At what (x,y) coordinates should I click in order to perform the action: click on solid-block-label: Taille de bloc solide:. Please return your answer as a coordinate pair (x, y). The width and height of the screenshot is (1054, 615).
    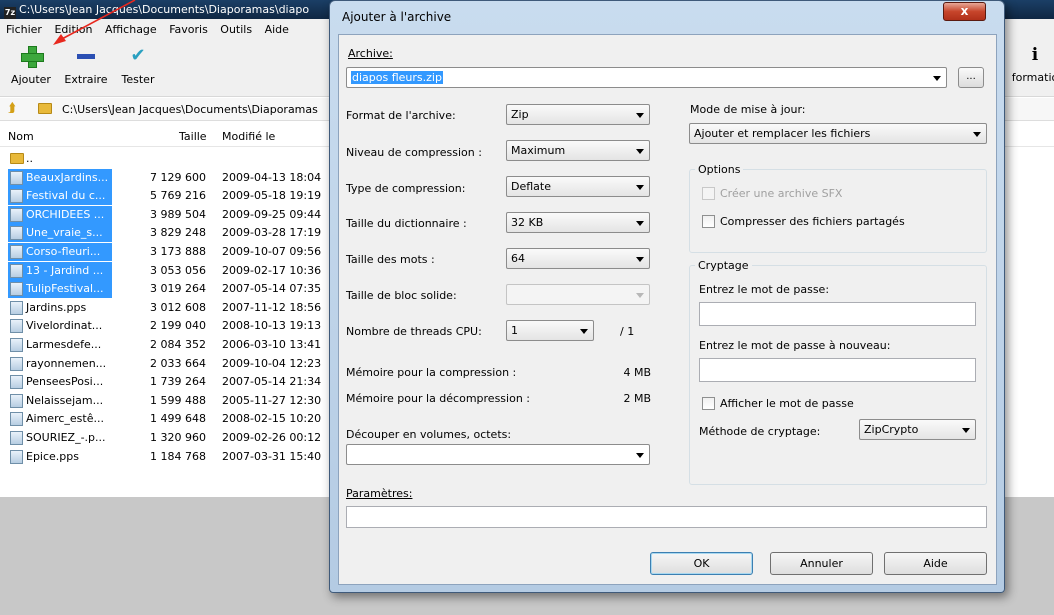
    Looking at the image, I should click on (401, 295).